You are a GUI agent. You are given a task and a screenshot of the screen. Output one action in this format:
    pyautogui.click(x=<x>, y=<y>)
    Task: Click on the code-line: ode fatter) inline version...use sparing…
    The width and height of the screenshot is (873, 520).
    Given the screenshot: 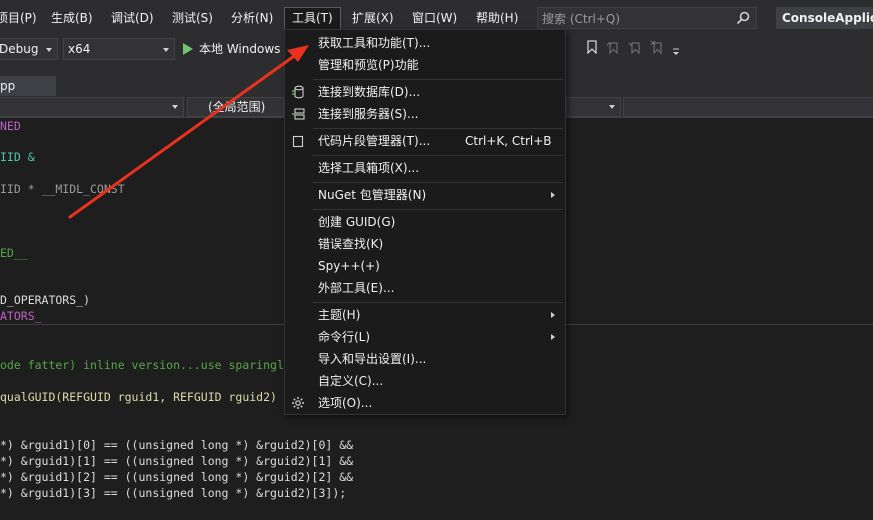 What is the action you would take?
    pyautogui.click(x=142, y=365)
    